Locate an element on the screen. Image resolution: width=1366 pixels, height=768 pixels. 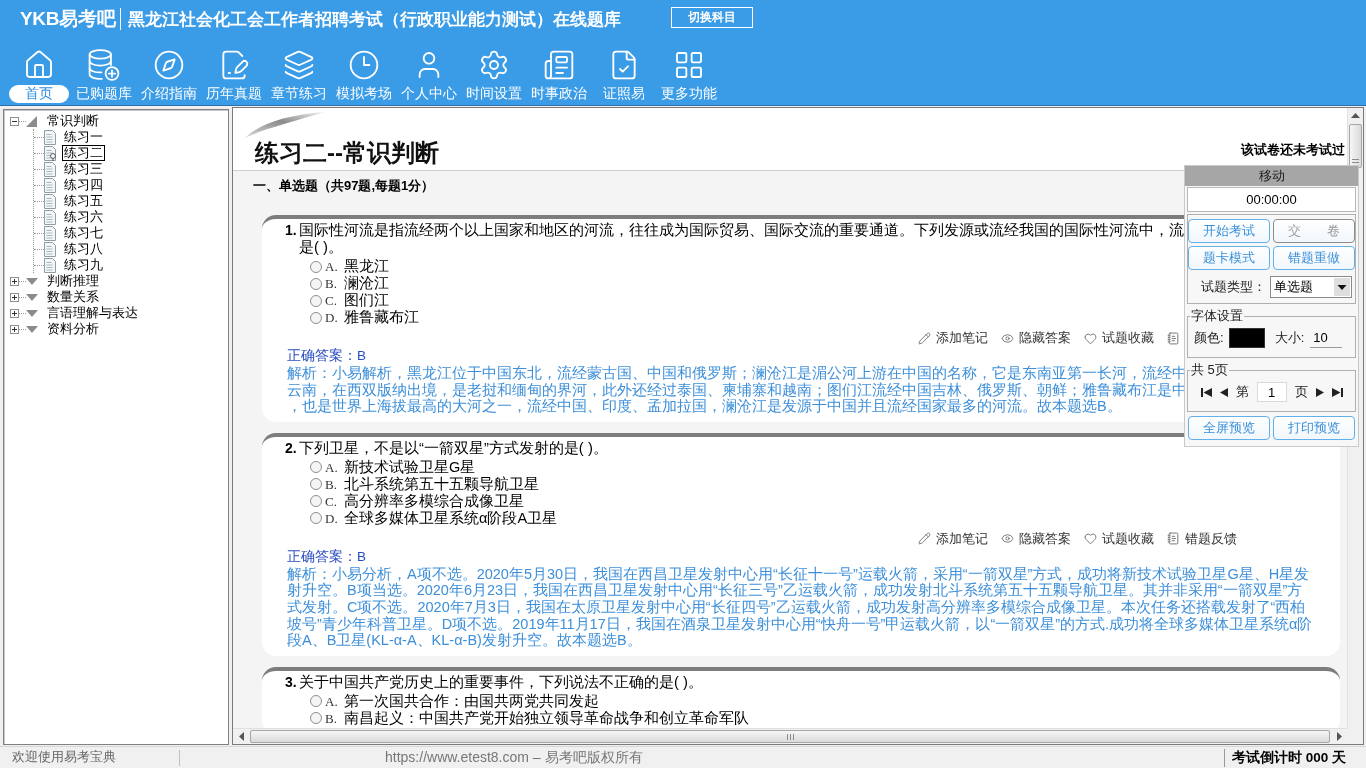
countdown-text: 考试倒计时 000 天 is located at coordinates (1288, 757).